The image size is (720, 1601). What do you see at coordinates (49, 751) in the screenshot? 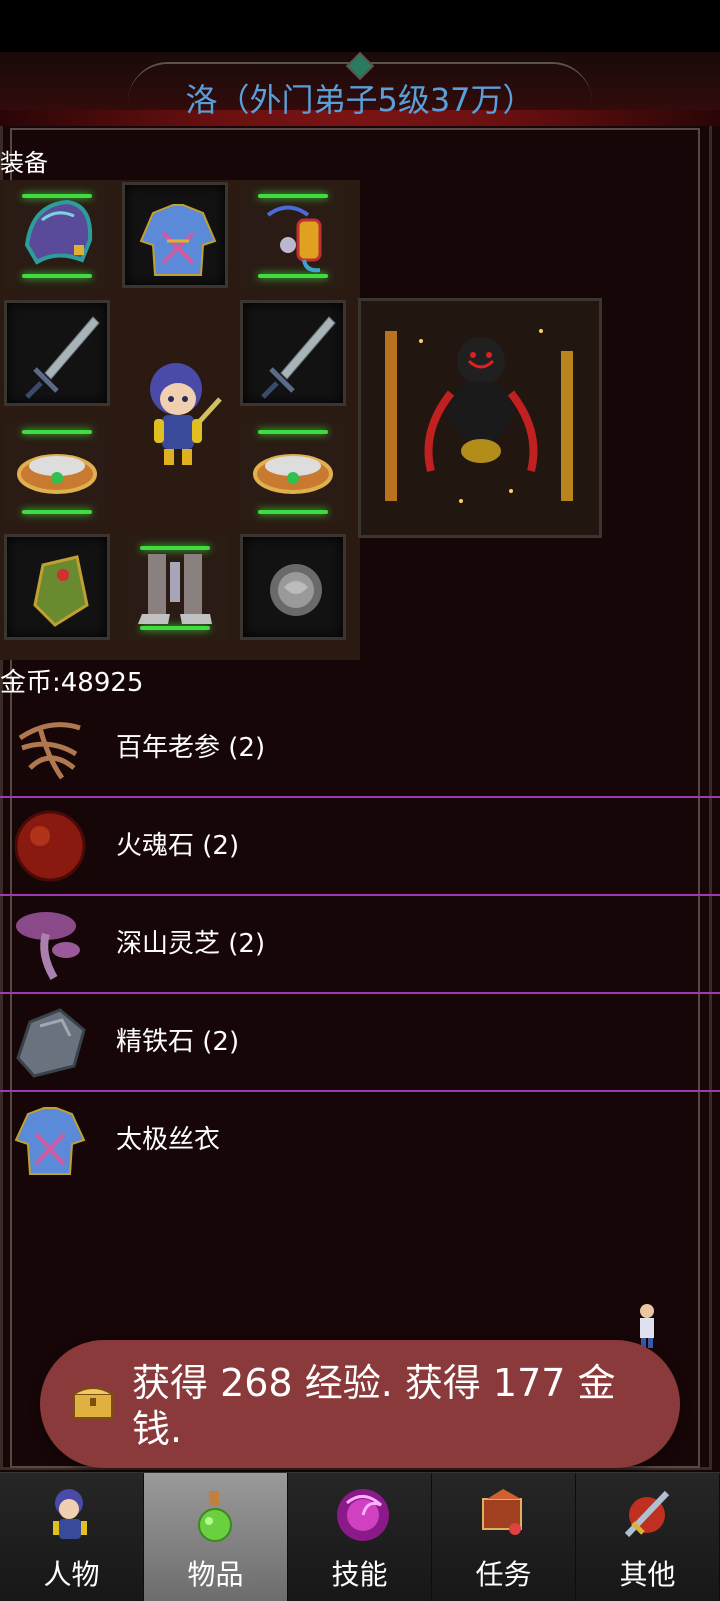
I see `ginseng-icon` at bounding box center [49, 751].